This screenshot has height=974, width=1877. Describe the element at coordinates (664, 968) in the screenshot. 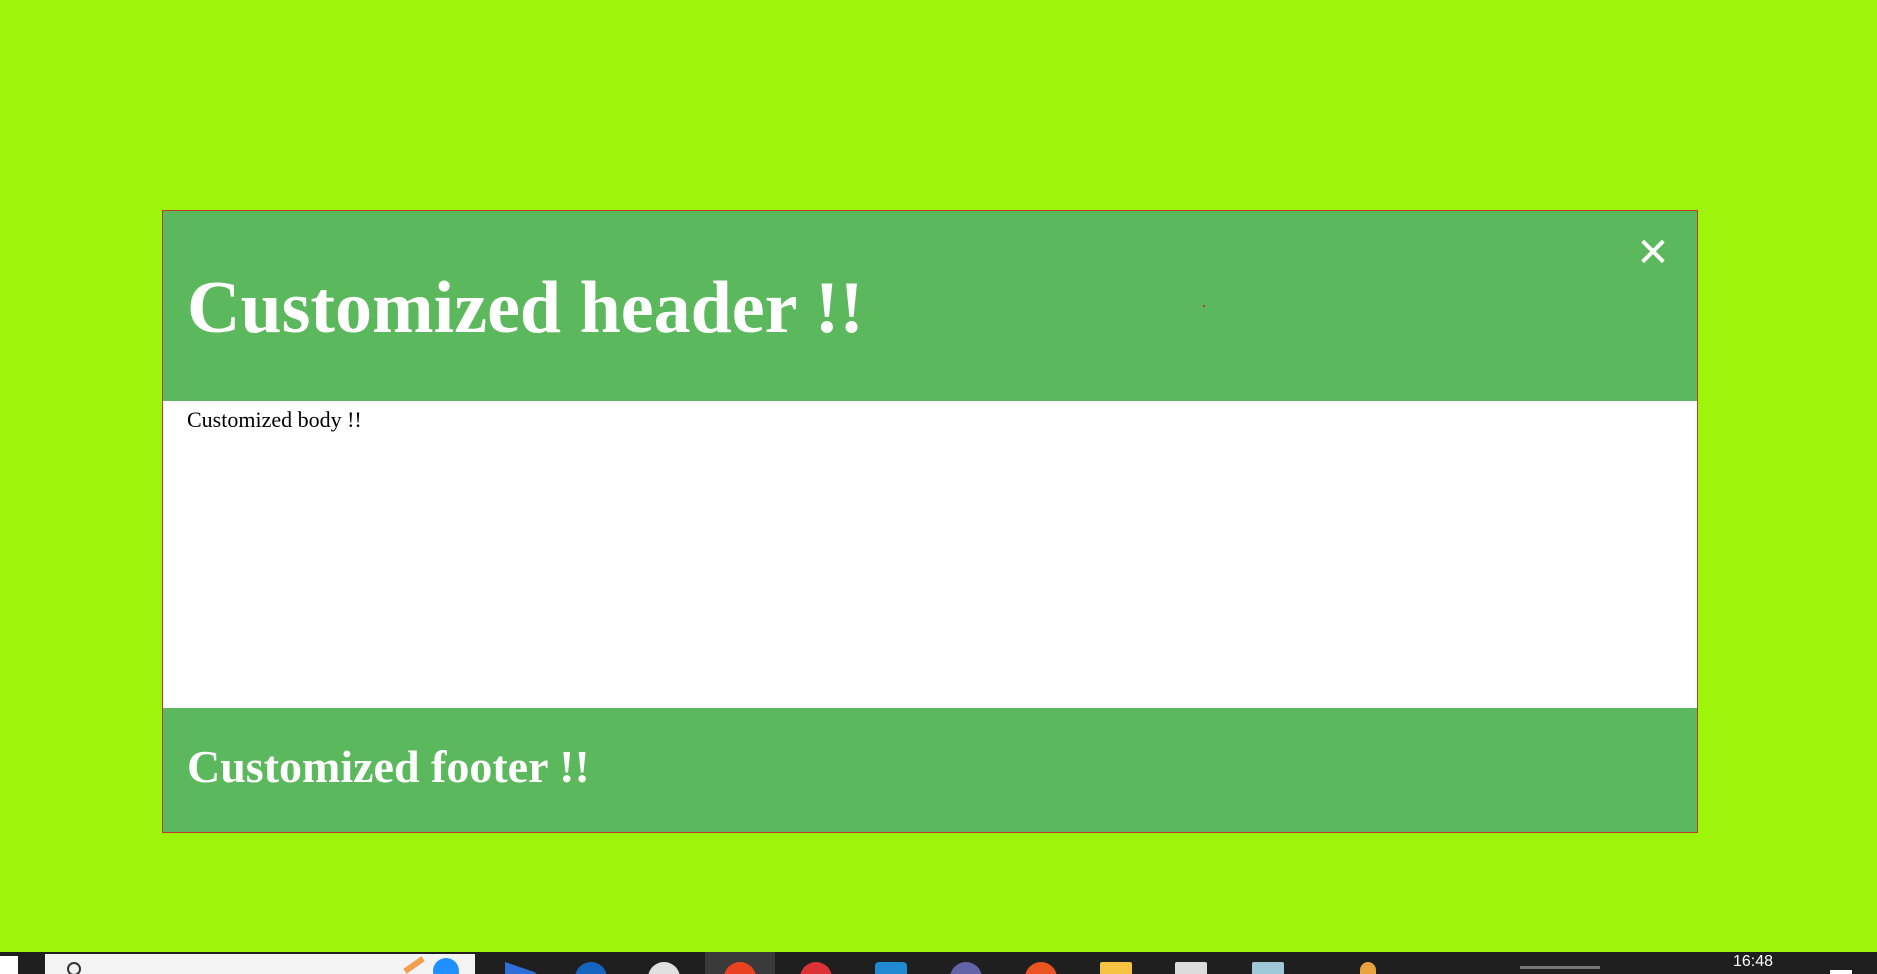

I see `clock-app-icon` at that location.